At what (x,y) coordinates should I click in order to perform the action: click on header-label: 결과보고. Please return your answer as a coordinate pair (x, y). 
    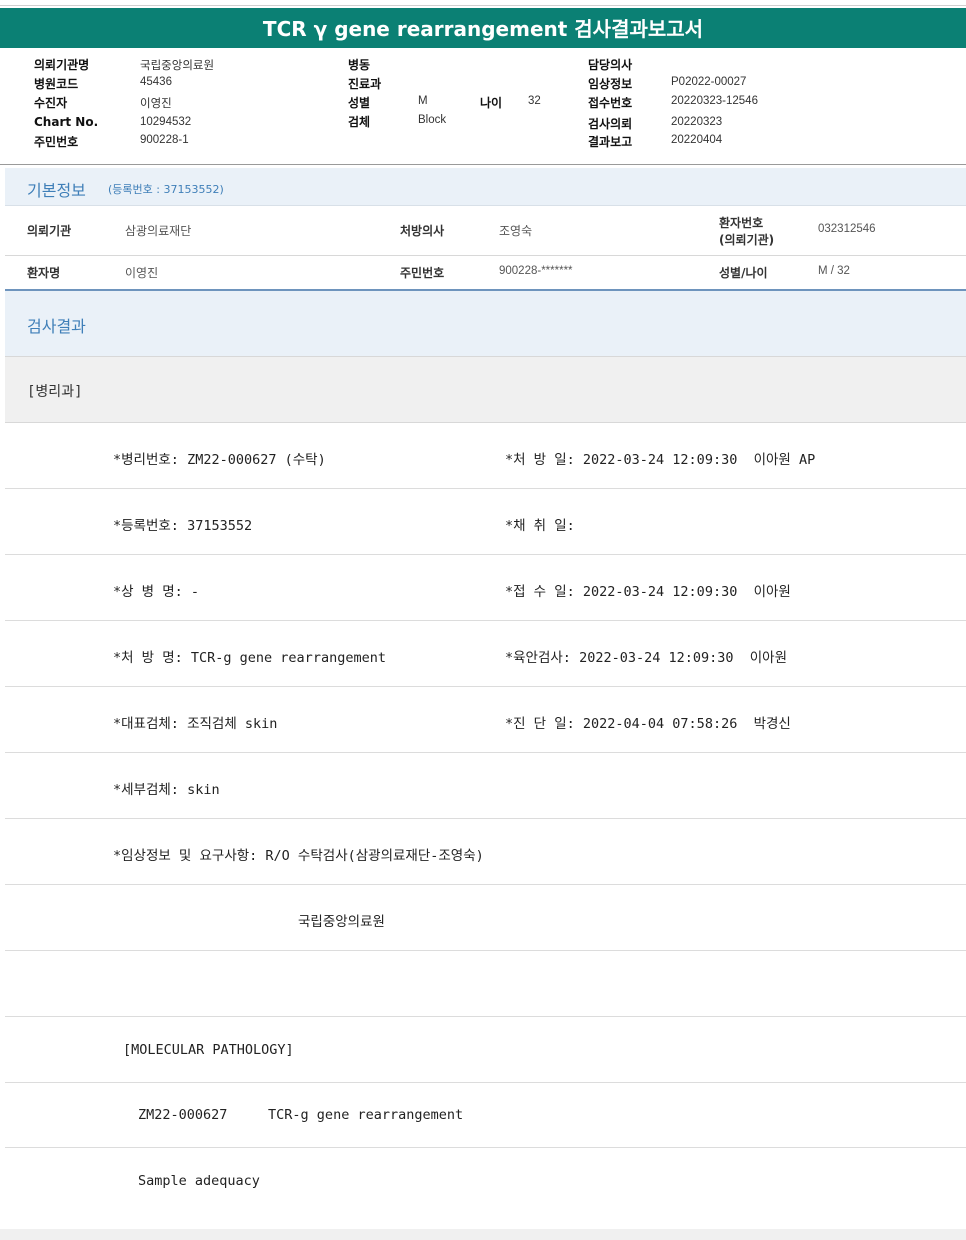
    Looking at the image, I should click on (610, 142).